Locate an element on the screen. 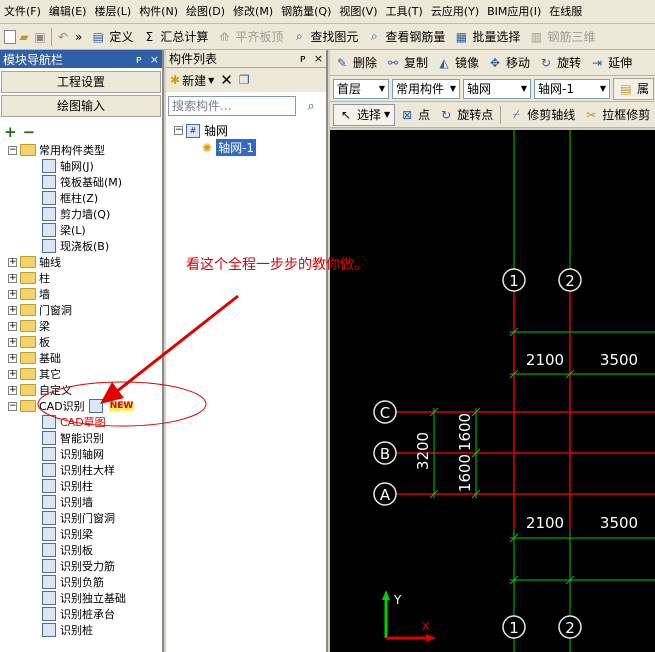 Image resolution: width=655 pixels, height=652 pixels. menu-item: 构件(N) is located at coordinates (158, 11).